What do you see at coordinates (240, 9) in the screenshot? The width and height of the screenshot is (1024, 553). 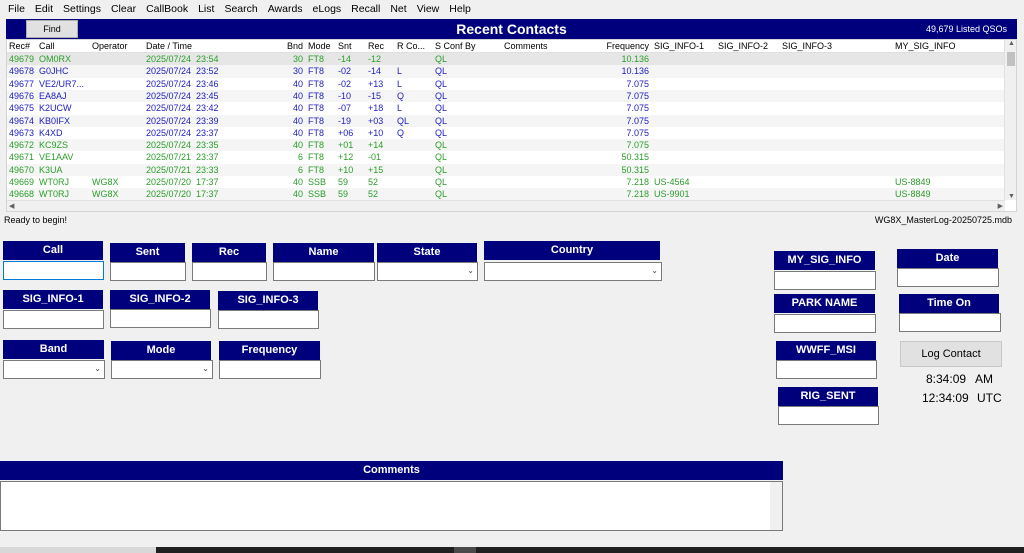 I see `menu-item: Search` at bounding box center [240, 9].